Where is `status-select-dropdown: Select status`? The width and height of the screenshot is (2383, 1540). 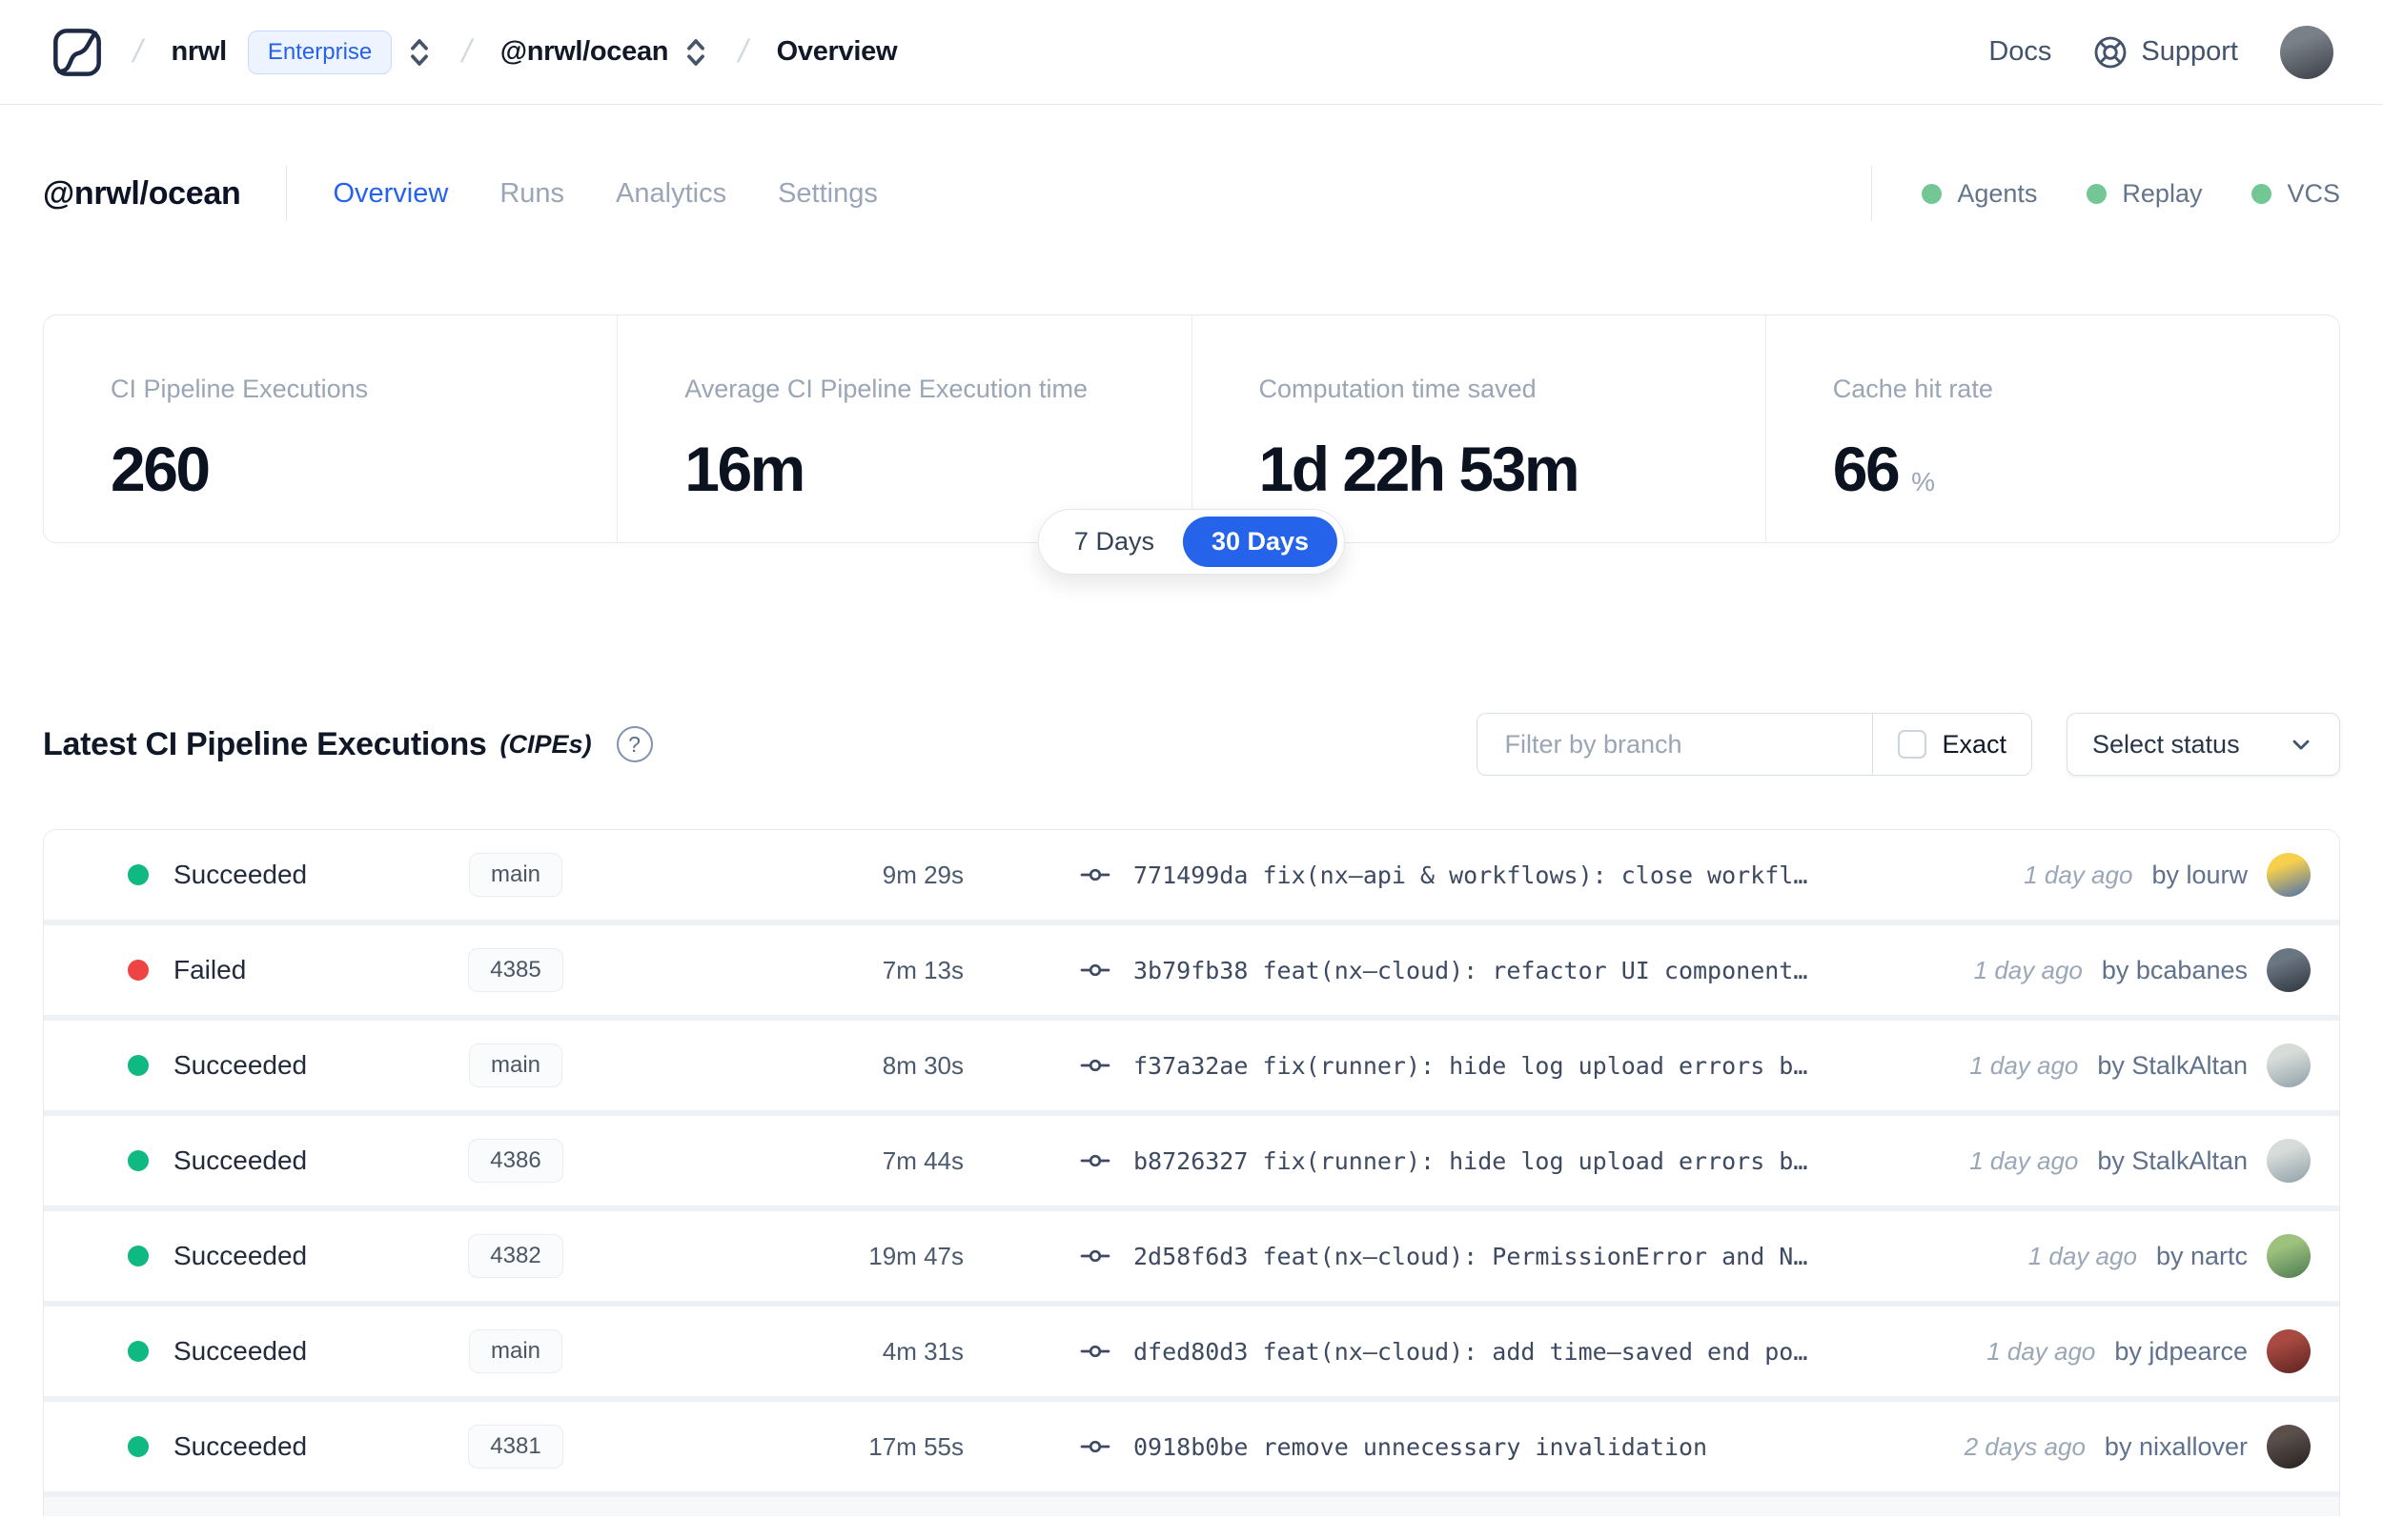
status-select-dropdown: Select status is located at coordinates (2204, 744).